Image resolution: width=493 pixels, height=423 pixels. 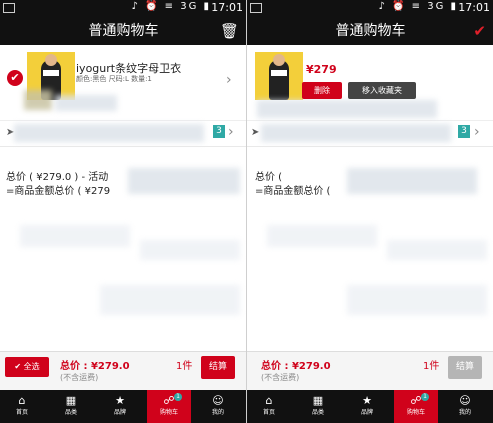 I want to click on page-title-bar: 普通购物车 ✔, so click(x=370, y=31).